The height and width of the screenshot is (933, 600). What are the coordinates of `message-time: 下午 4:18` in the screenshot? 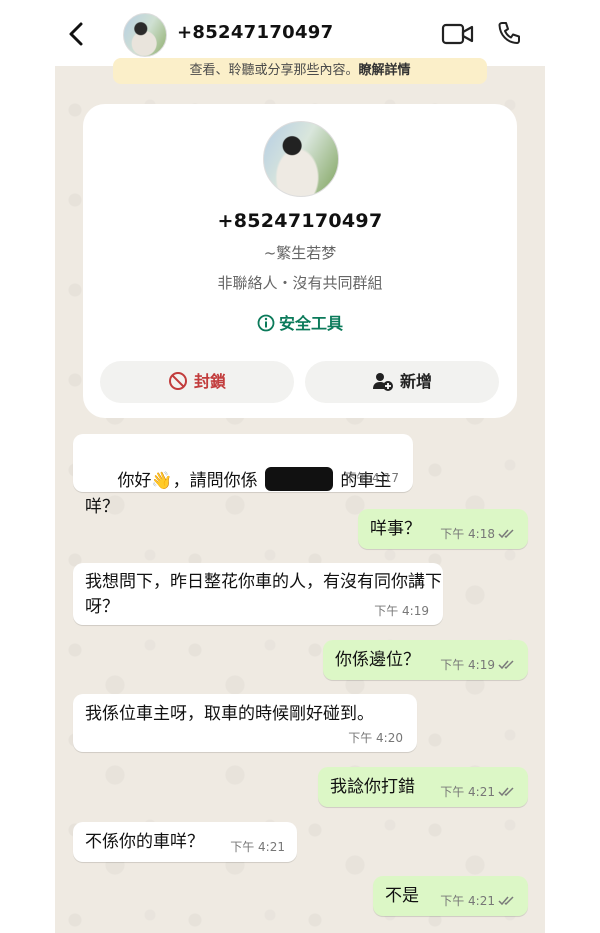 It's located at (478, 533).